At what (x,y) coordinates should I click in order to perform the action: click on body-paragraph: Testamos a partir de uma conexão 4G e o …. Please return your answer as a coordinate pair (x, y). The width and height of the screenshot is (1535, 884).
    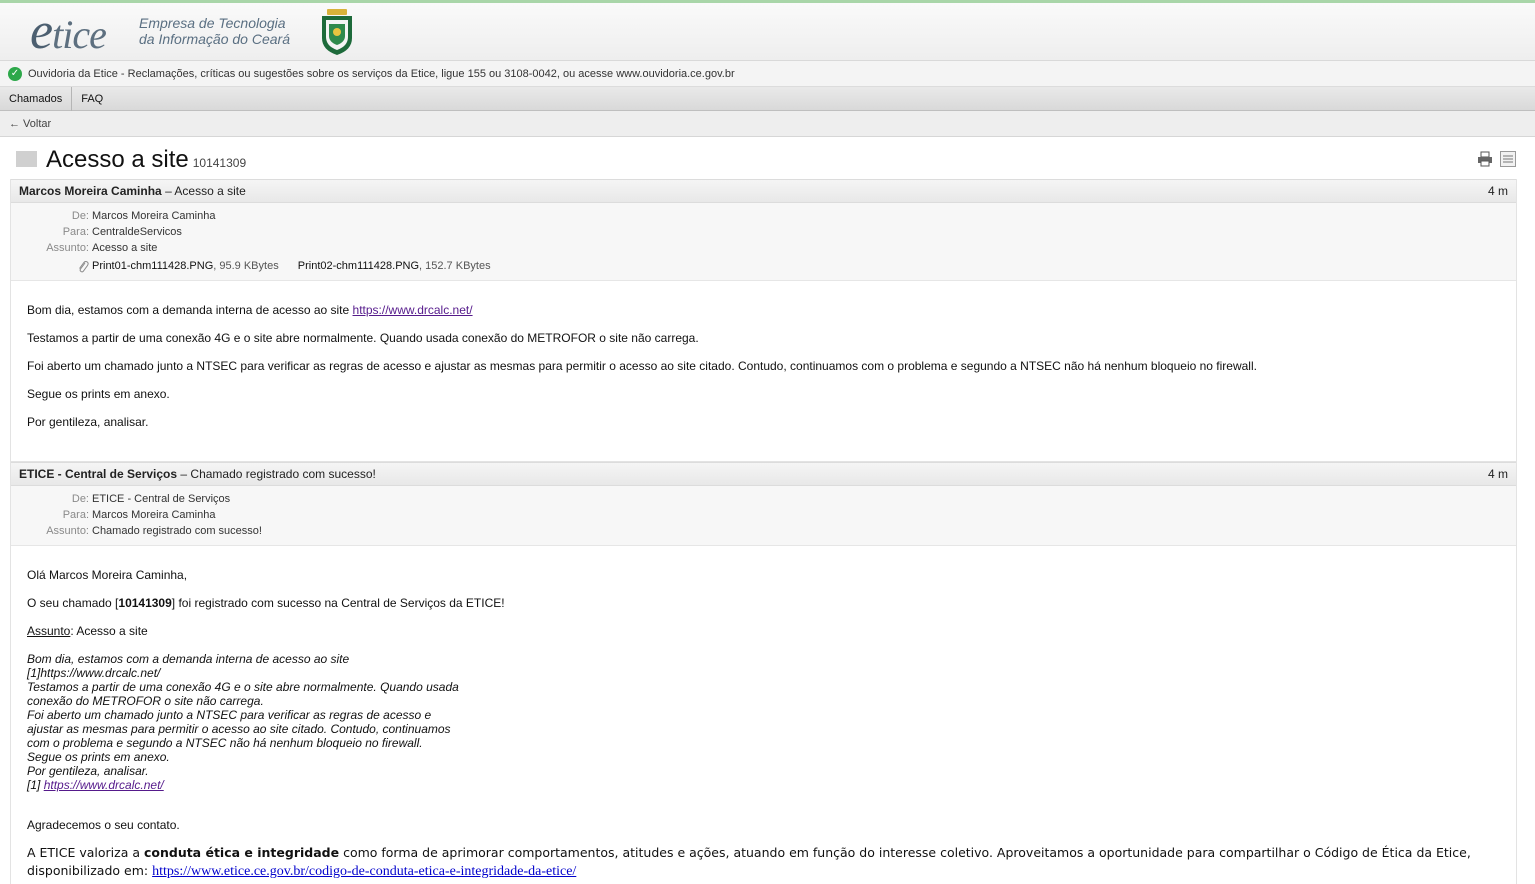
    Looking at the image, I should click on (363, 338).